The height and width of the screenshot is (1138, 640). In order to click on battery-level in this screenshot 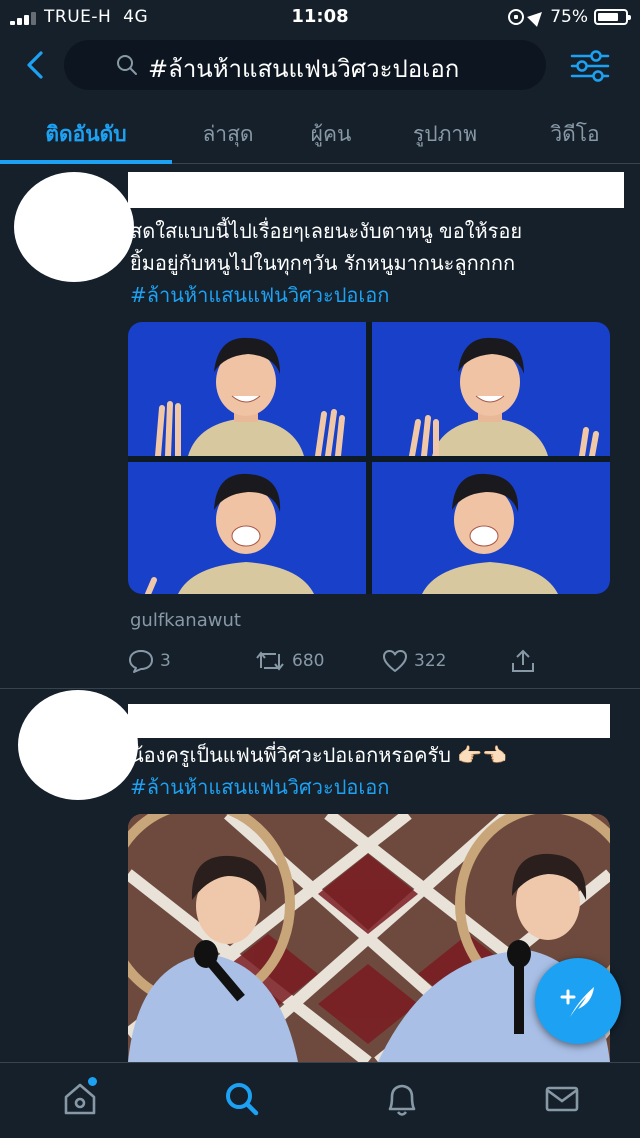, I will do `click(608, 17)`.